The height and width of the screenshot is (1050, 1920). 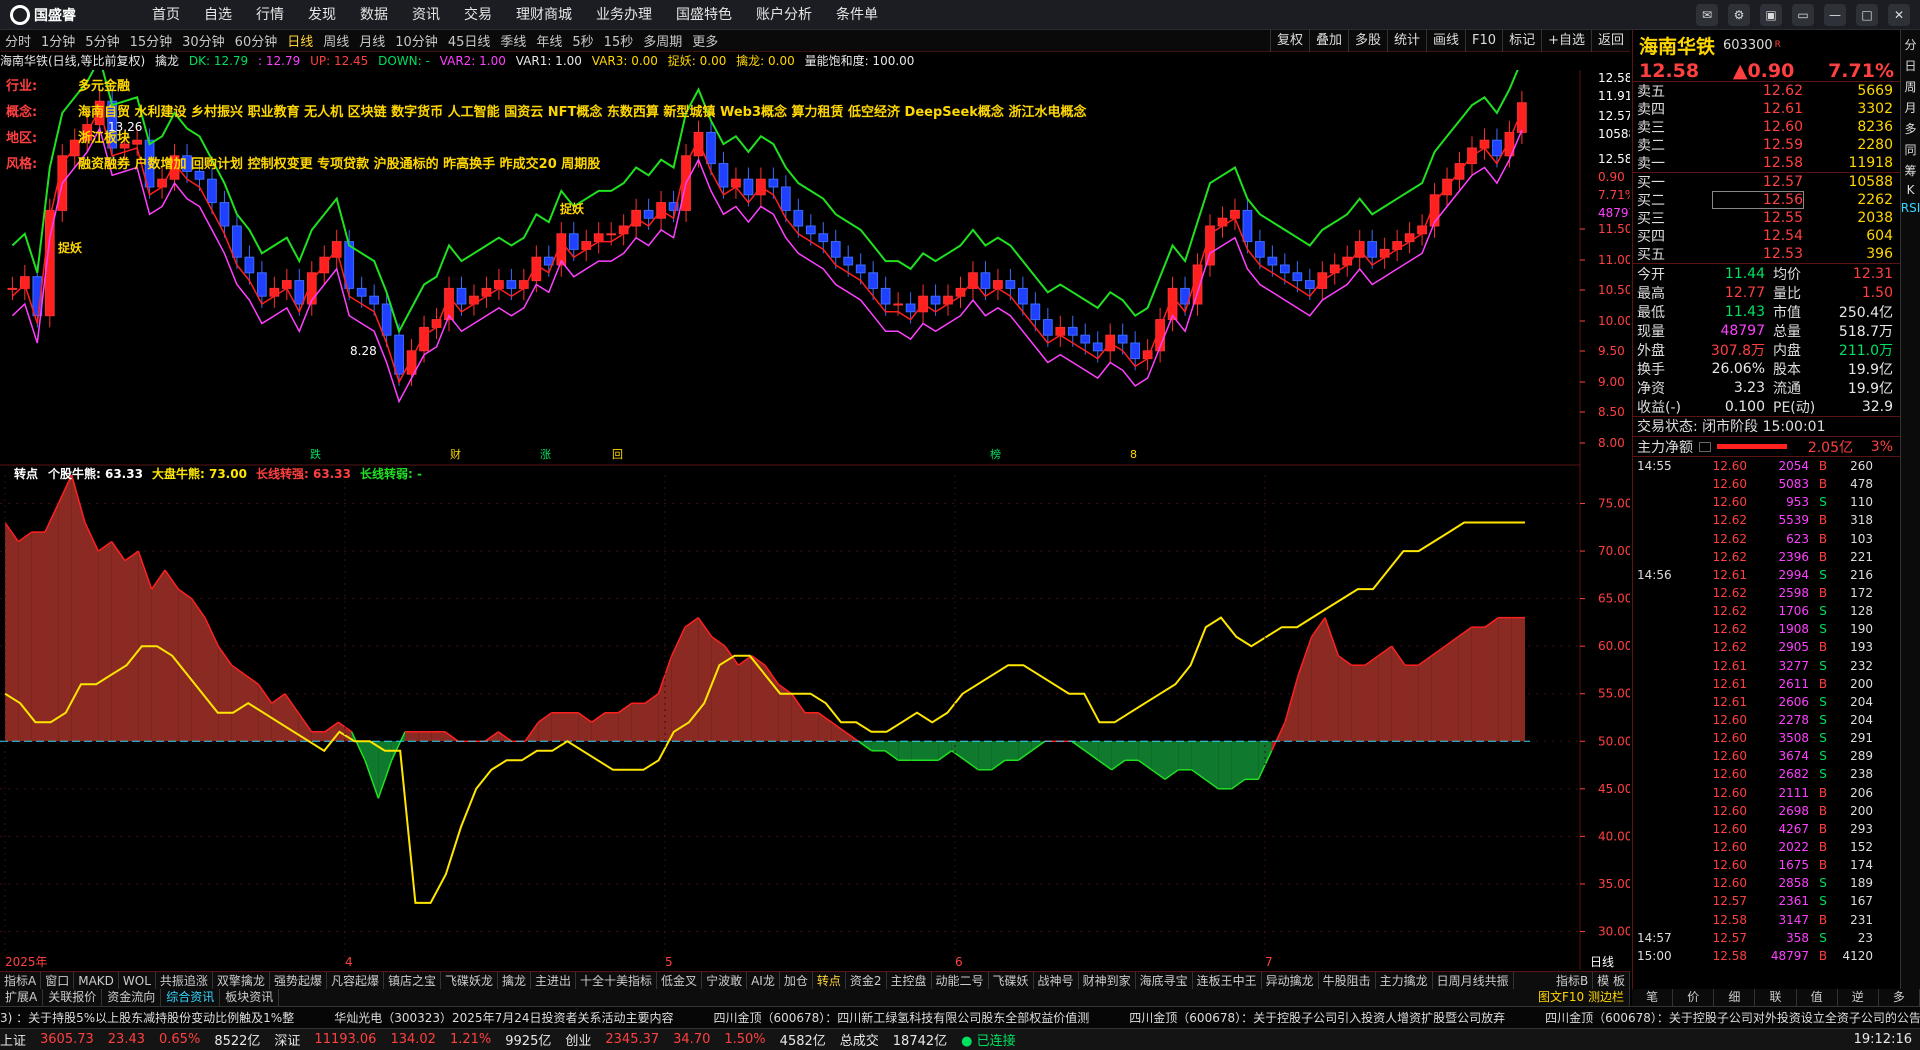 What do you see at coordinates (416, 40) in the screenshot?
I see `period-item: 10分钟` at bounding box center [416, 40].